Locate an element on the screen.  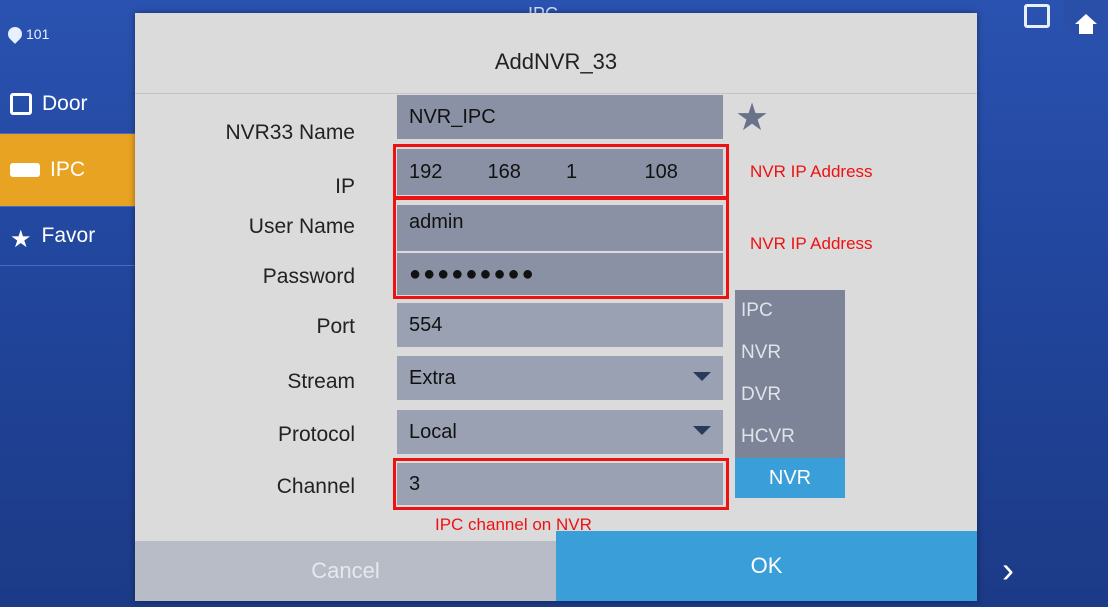
device-type-select: NVR is located at coordinates (790, 478).